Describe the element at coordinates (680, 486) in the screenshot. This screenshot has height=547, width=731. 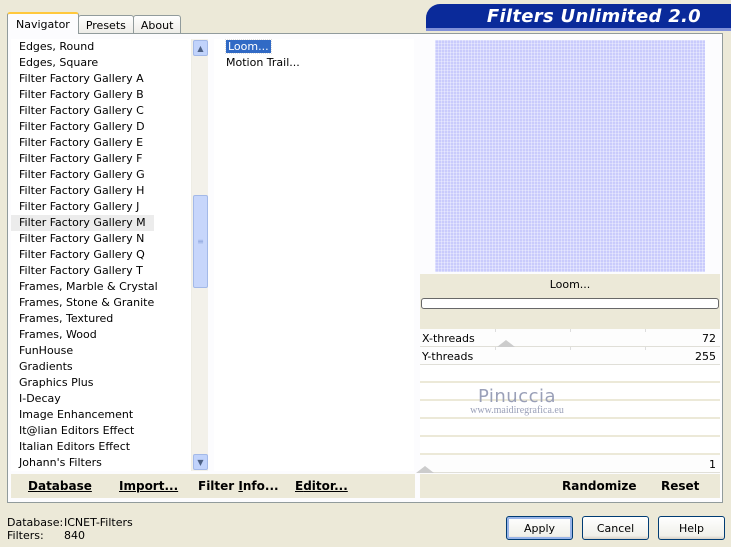
I see `reset-button: Reset` at that location.